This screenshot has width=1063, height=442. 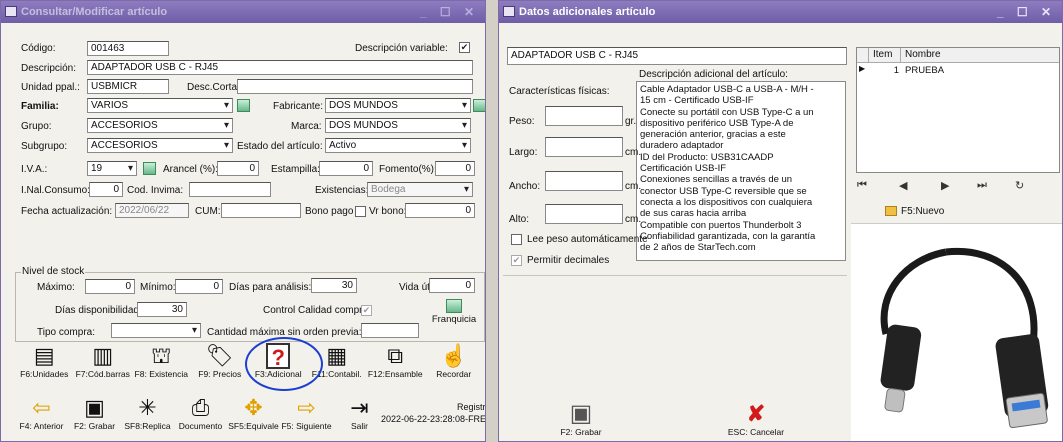 I want to click on arrow-left-button: ⇦ F4: Anterior, so click(x=41, y=413).